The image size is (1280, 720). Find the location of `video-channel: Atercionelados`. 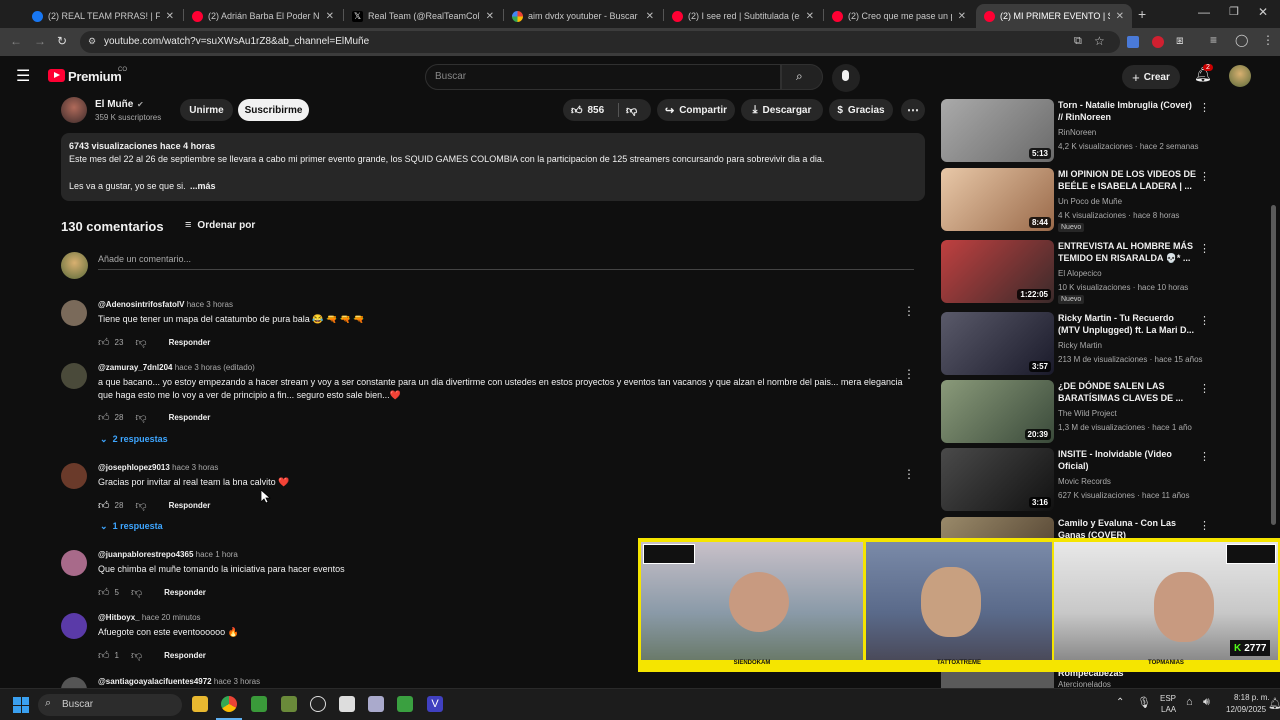

video-channel: Atercionelados is located at coordinates (1084, 684).